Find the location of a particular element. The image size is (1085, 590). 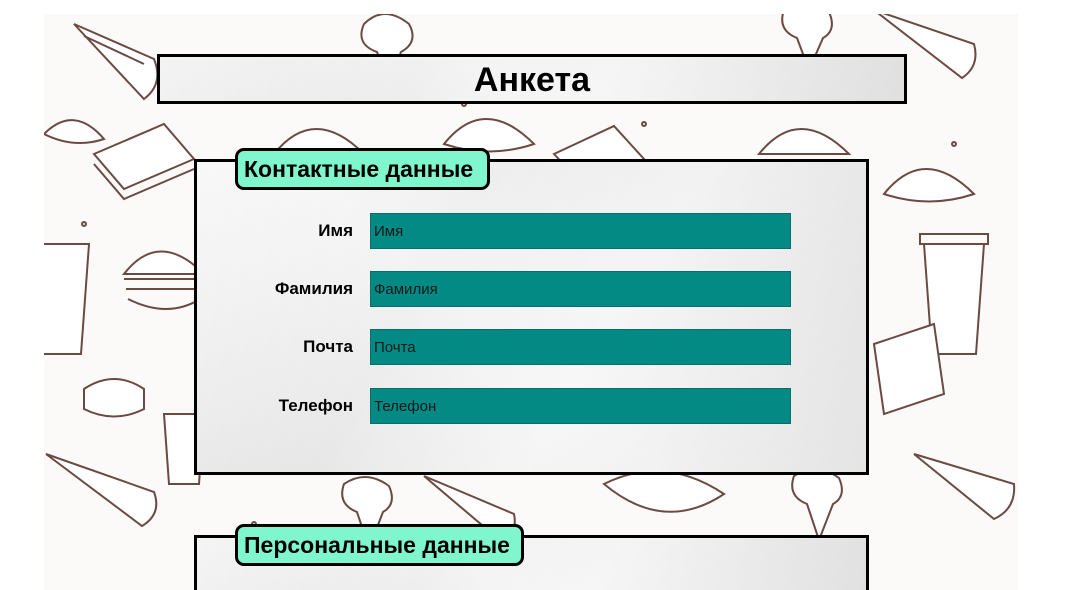

email-input is located at coordinates (580, 347).